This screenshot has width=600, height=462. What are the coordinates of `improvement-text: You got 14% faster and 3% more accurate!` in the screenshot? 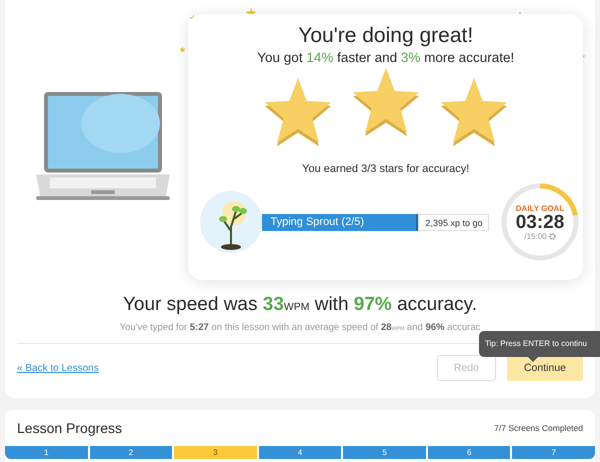 It's located at (385, 57).